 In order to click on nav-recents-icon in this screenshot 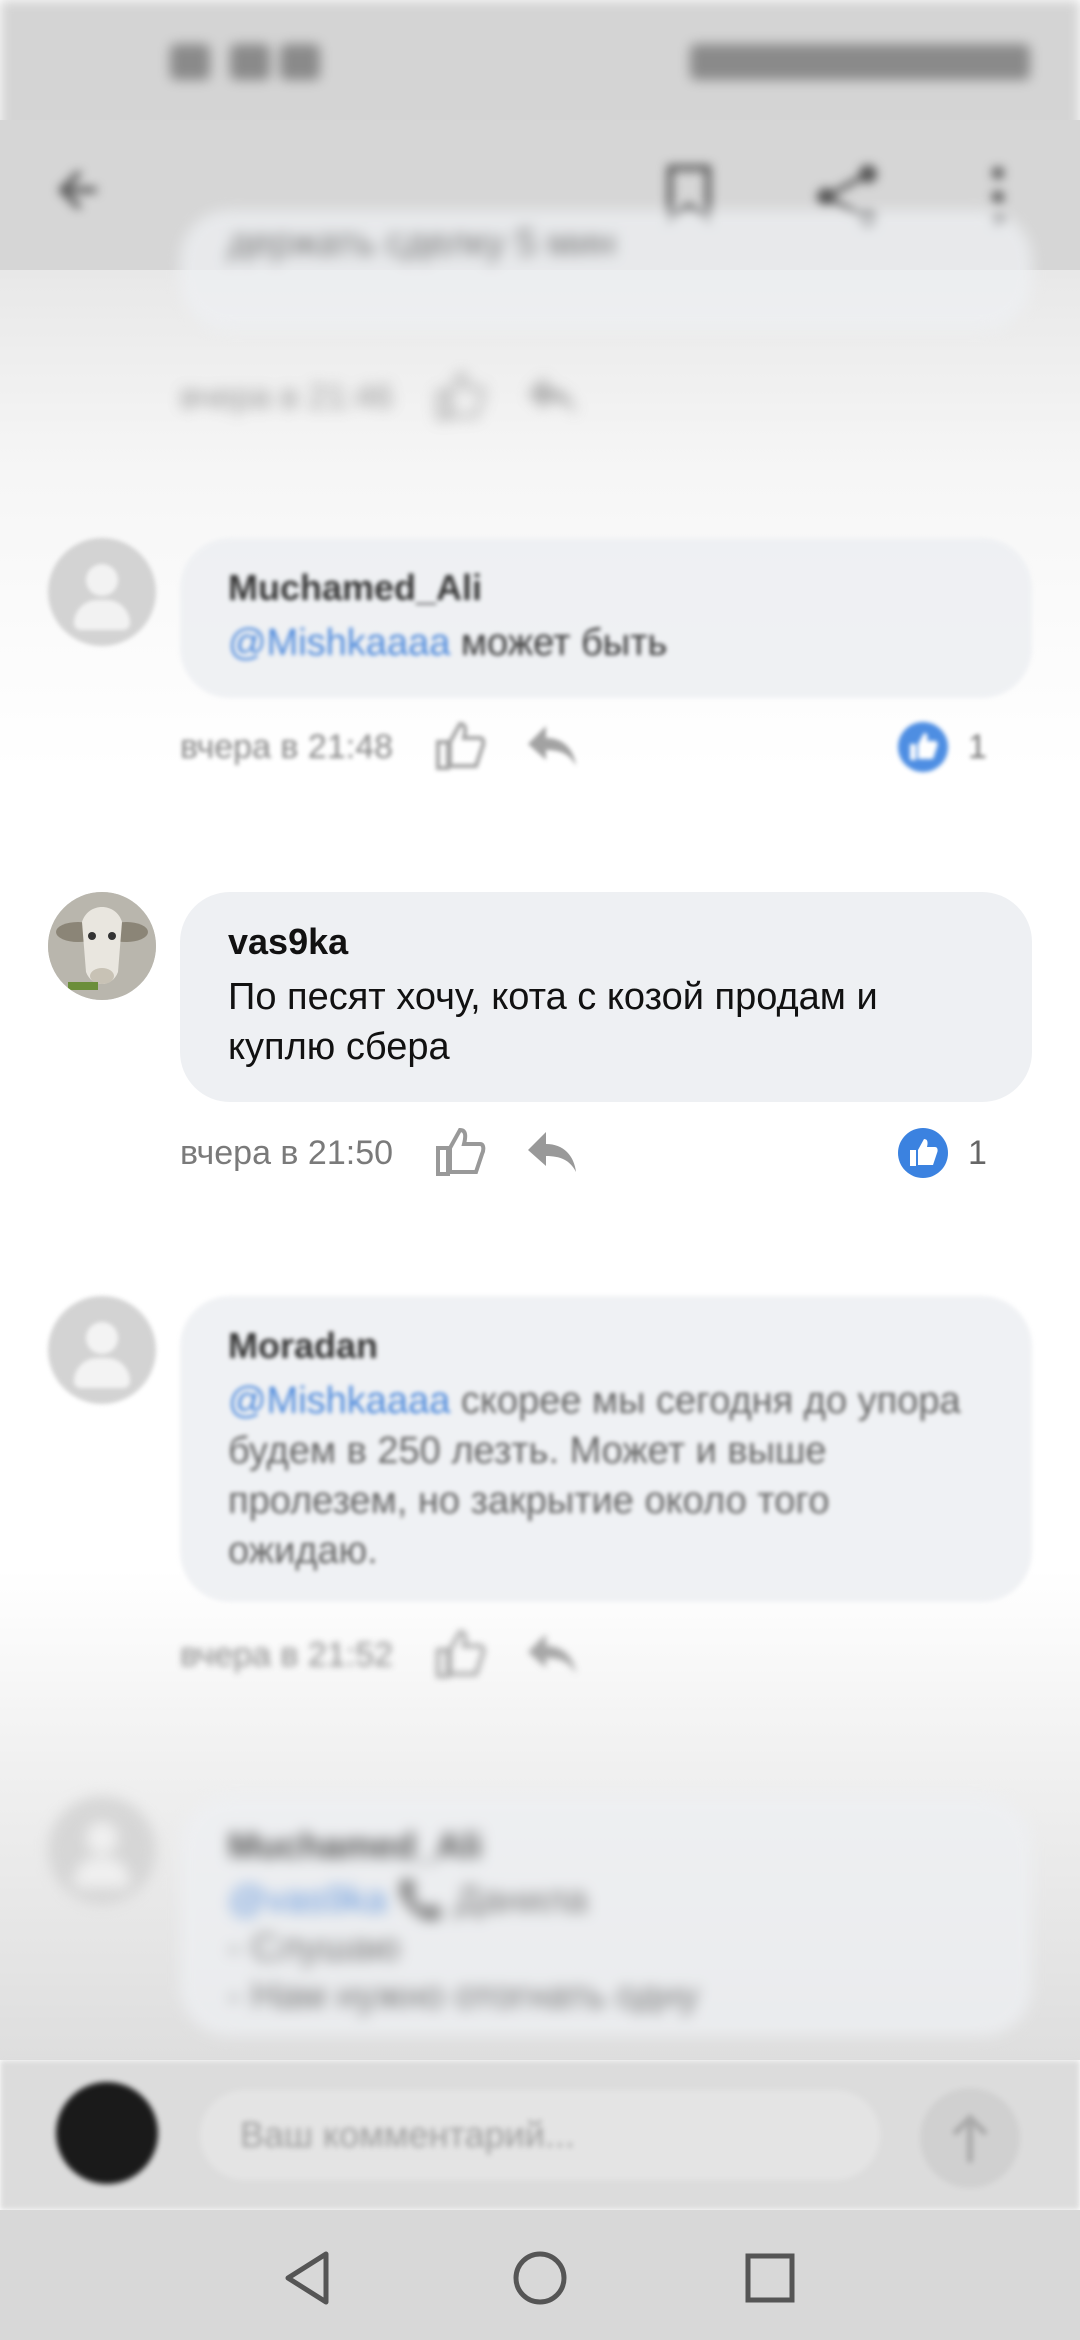, I will do `click(770, 2278)`.